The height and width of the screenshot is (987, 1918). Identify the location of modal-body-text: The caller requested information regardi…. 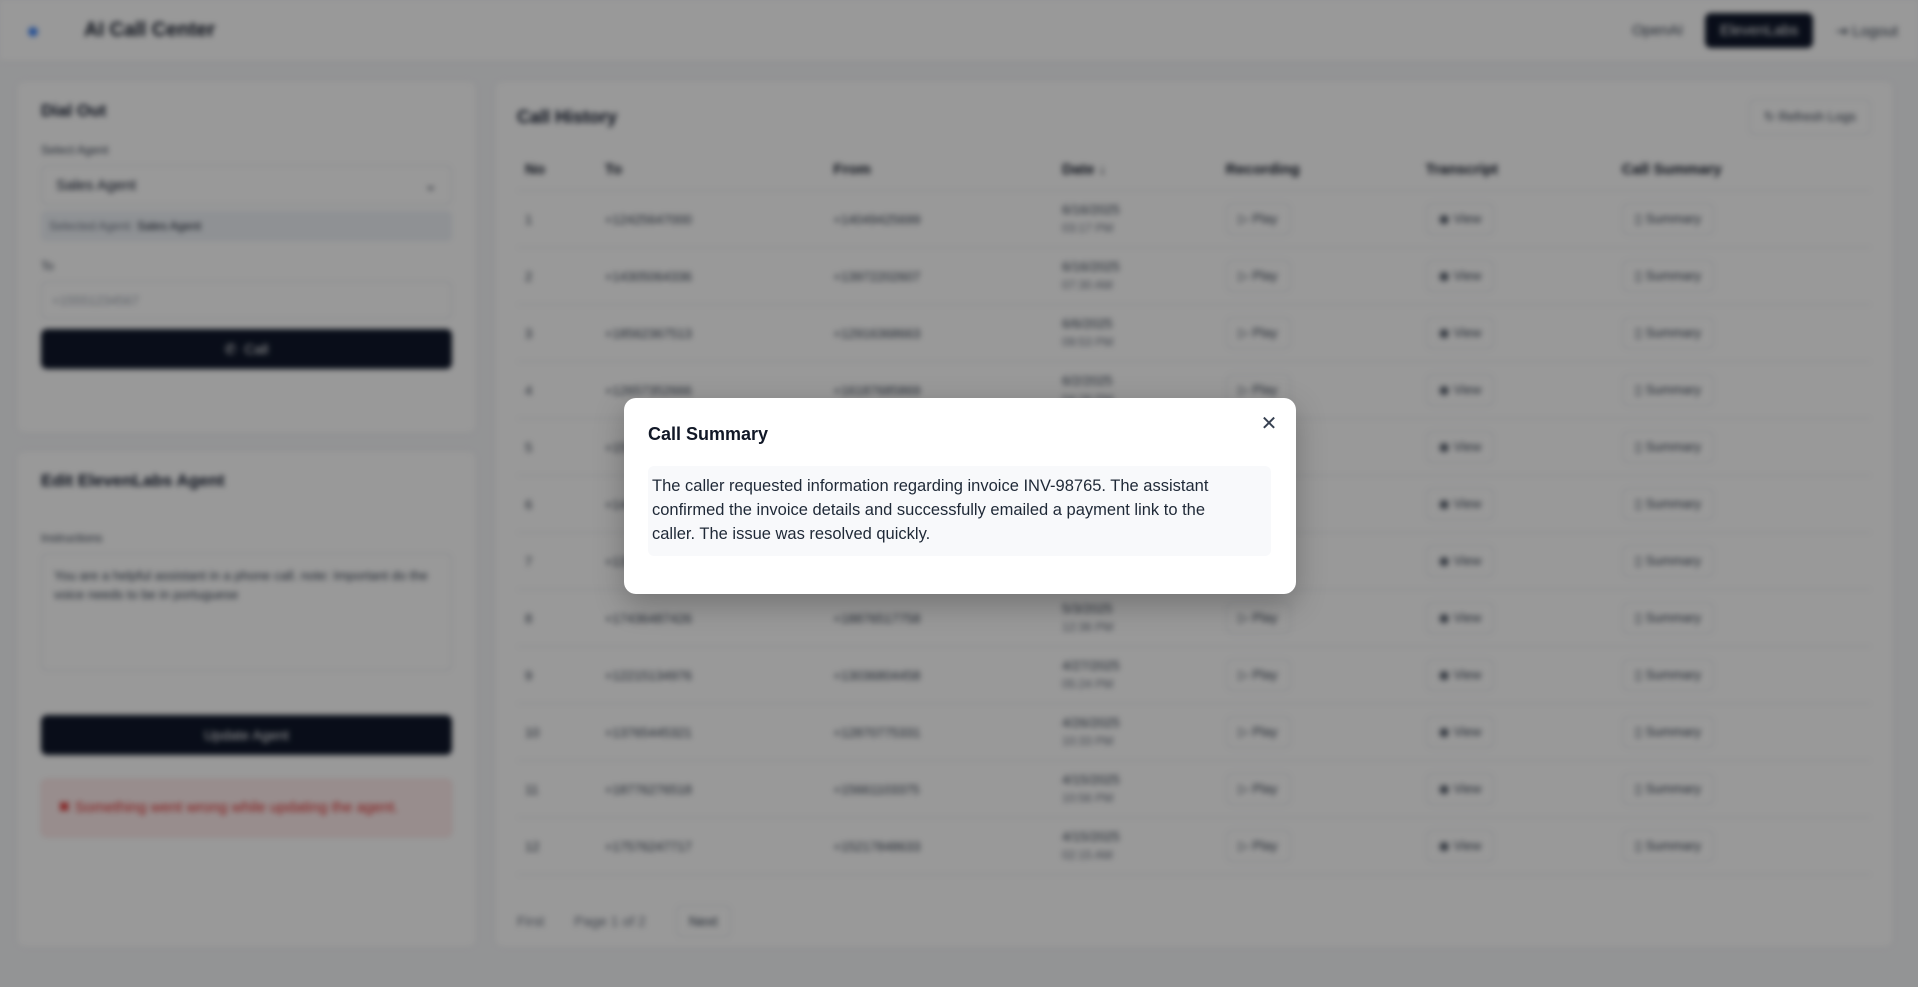
(959, 511).